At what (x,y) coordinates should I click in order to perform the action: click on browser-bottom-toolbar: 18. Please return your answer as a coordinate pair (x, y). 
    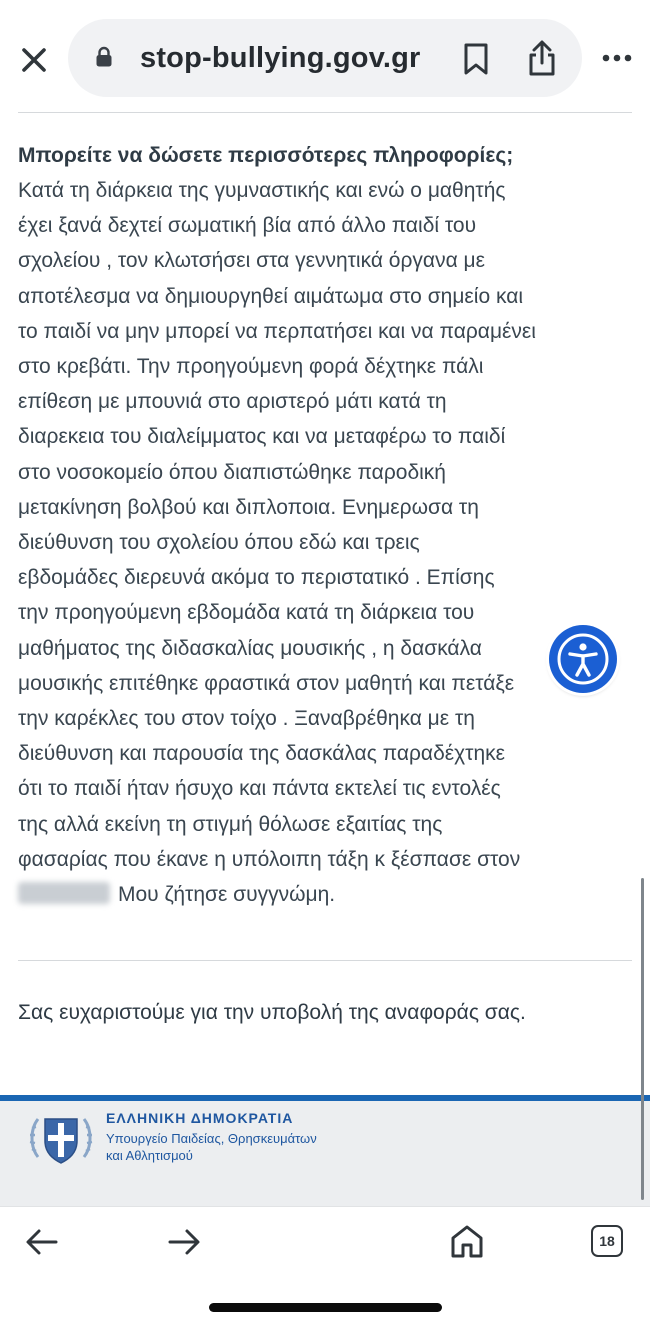
    Looking at the image, I should click on (325, 1266).